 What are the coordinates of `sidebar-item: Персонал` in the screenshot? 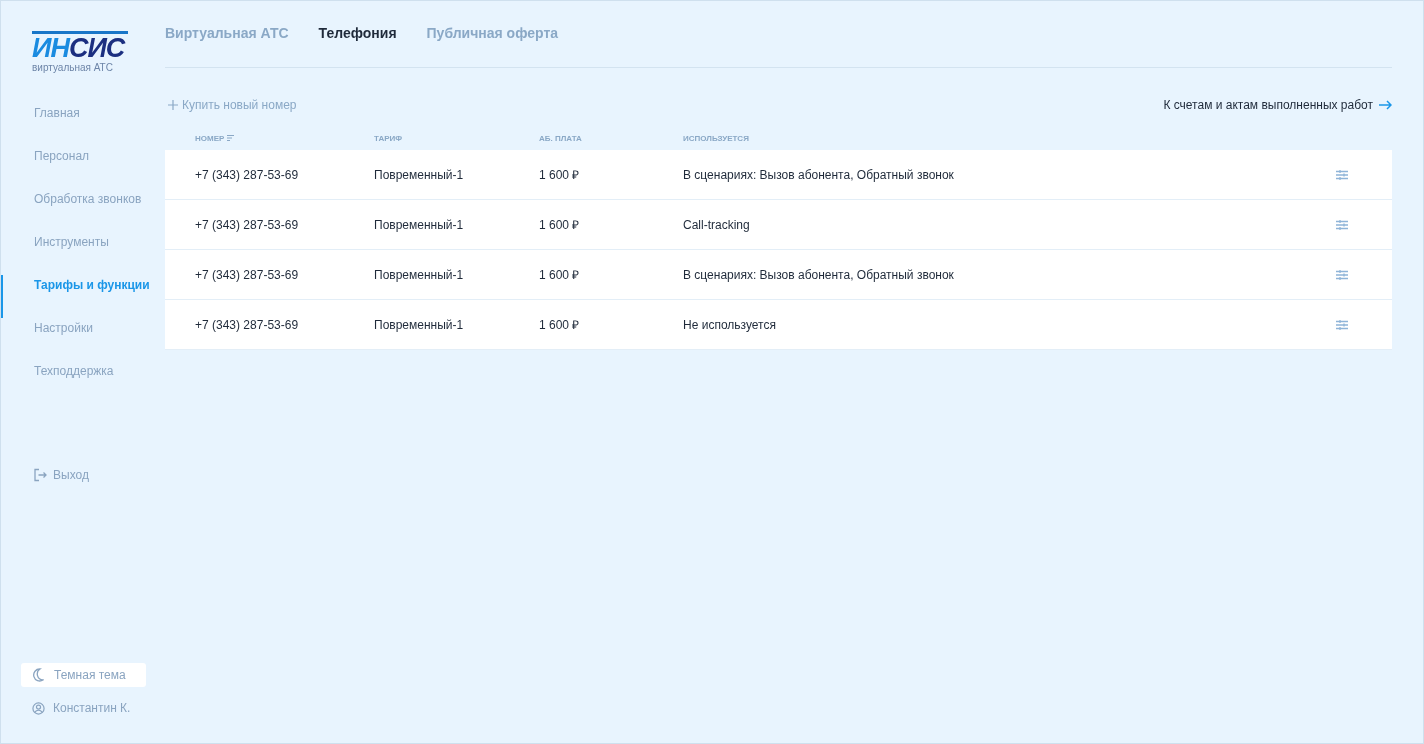 It's located at (83, 167).